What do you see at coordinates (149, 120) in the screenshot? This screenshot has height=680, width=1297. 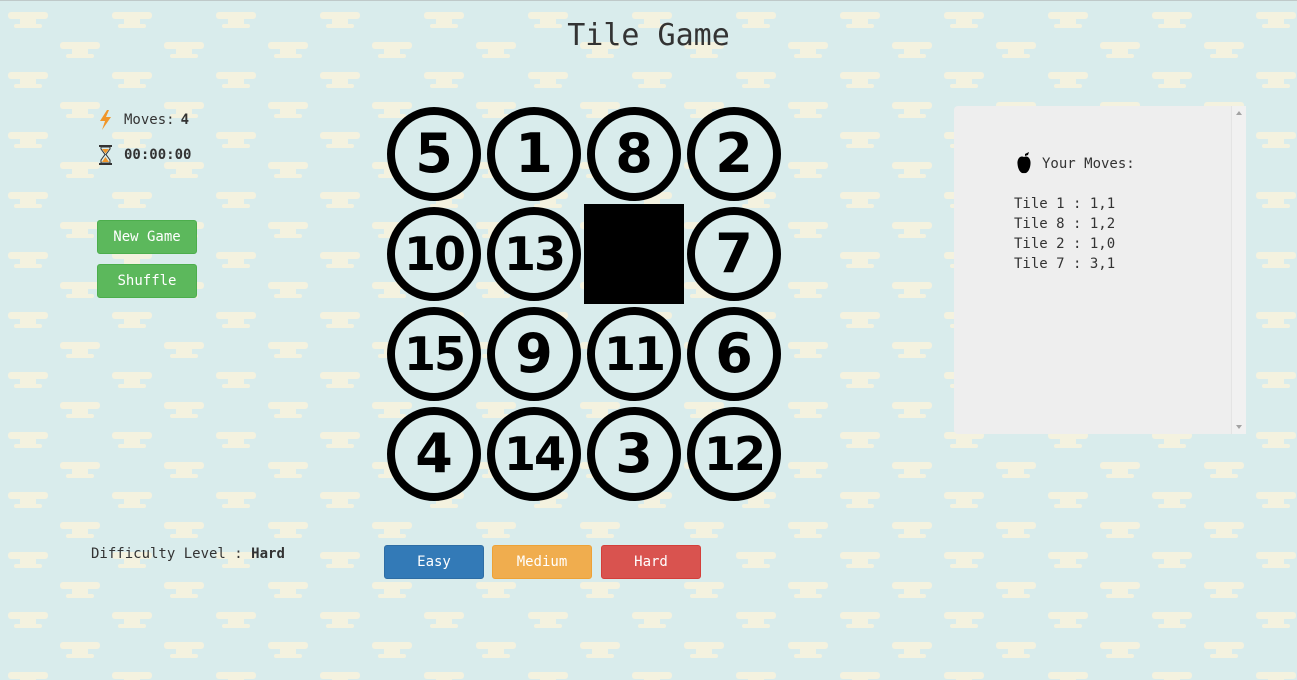 I see `moves-label: Moves:` at bounding box center [149, 120].